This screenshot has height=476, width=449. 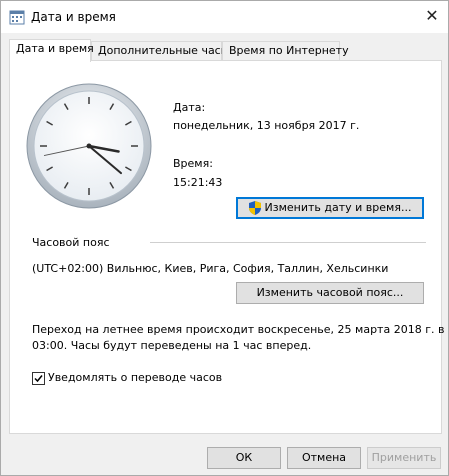 What do you see at coordinates (244, 458) in the screenshot?
I see `ok-button: ОК` at bounding box center [244, 458].